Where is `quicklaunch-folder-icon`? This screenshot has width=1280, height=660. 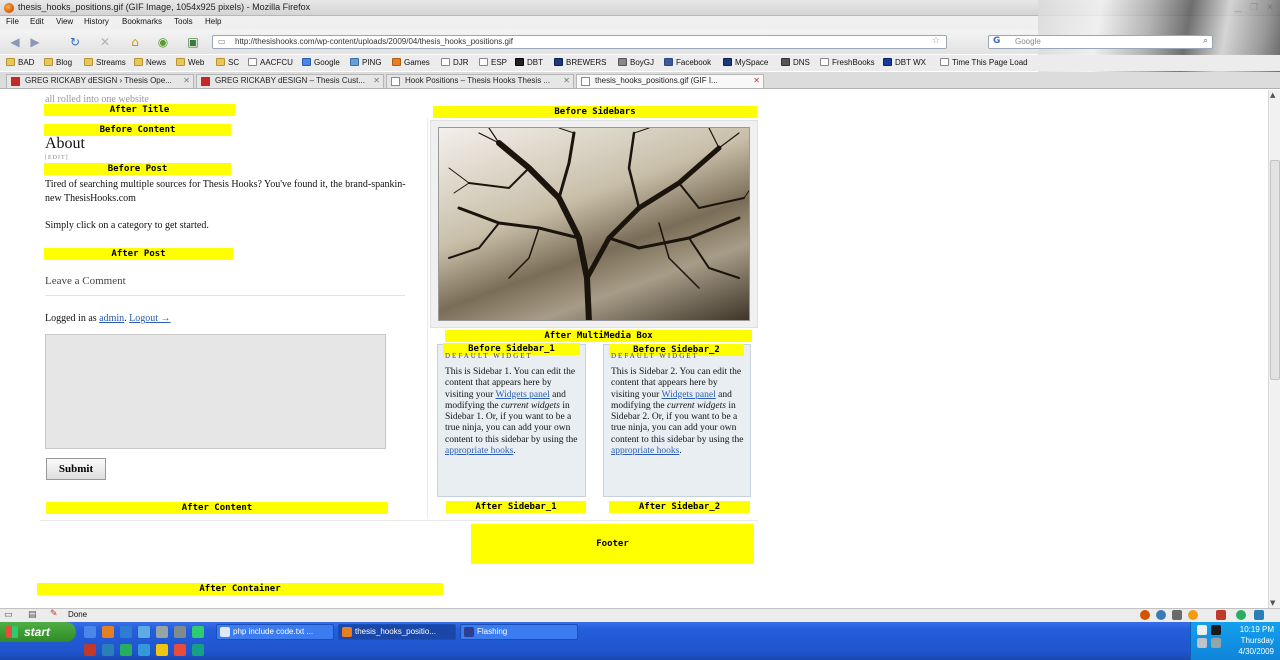 quicklaunch-folder-icon is located at coordinates (162, 650).